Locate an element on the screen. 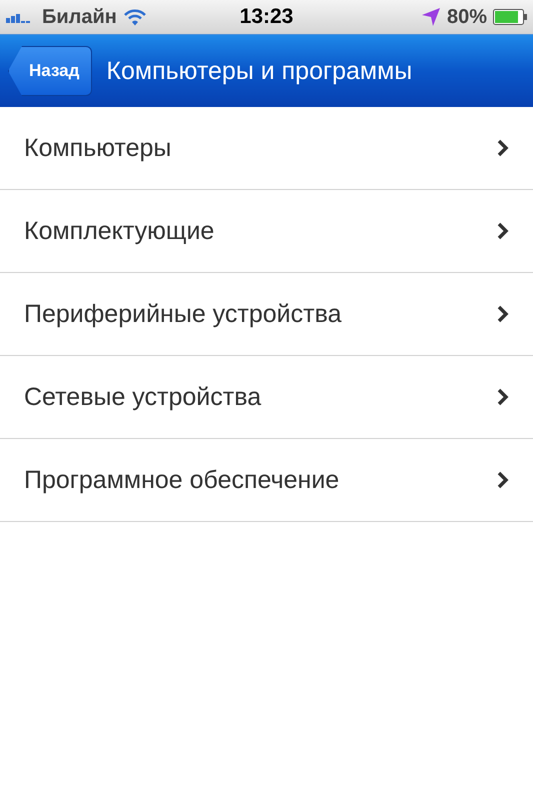  location-arrow-icon is located at coordinates (430, 17).